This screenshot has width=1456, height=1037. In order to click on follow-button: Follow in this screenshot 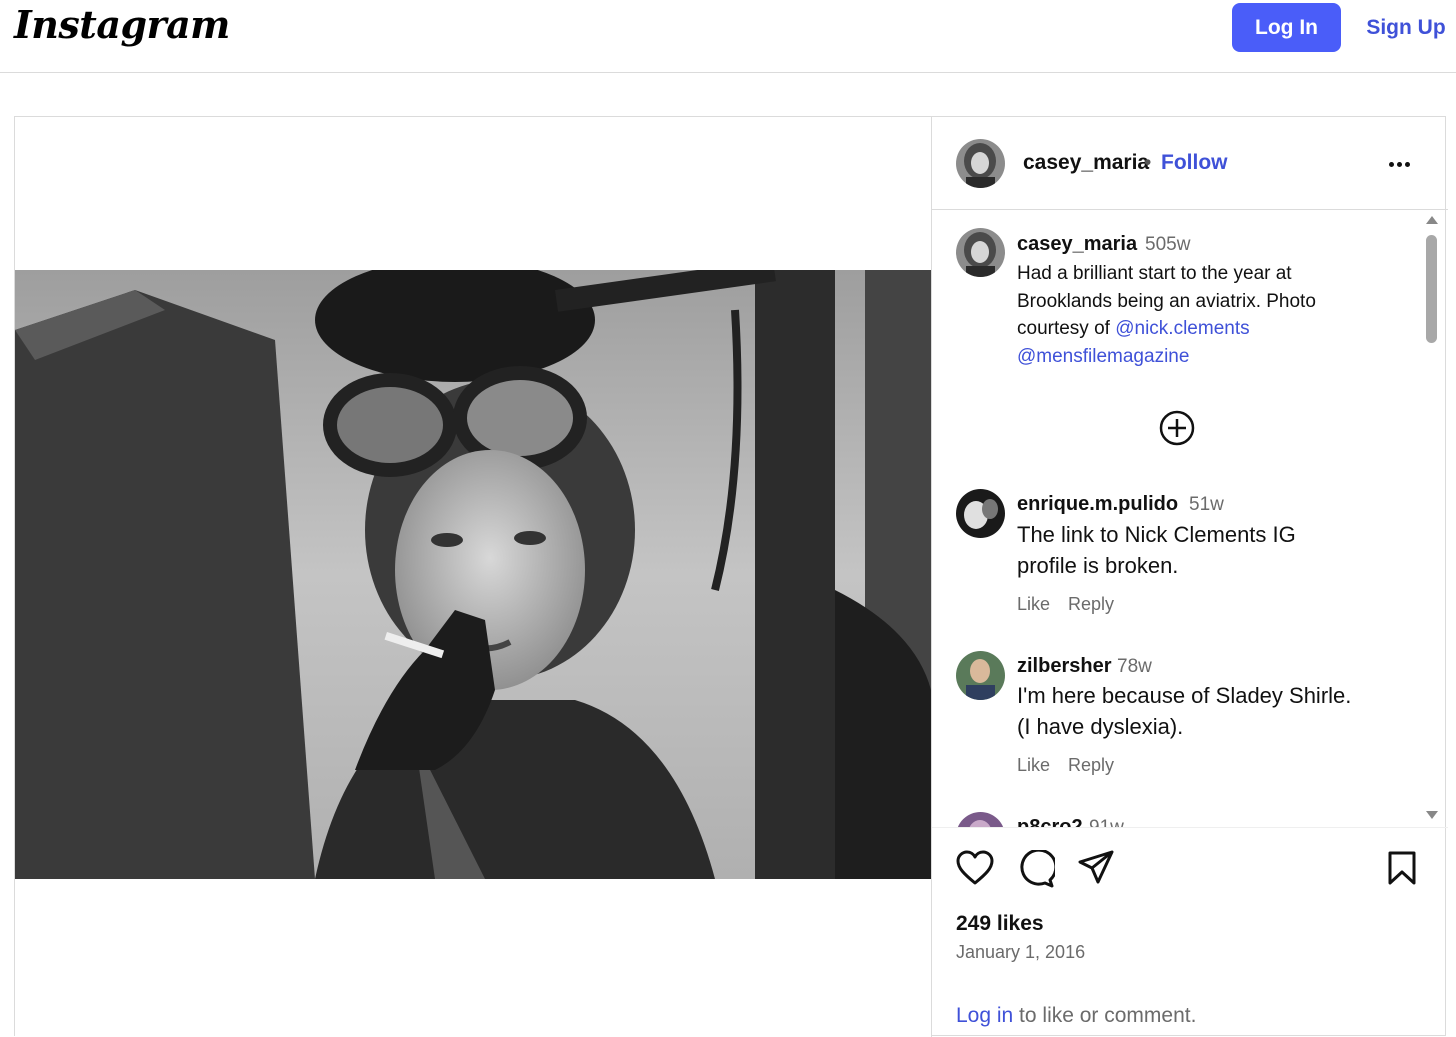, I will do `click(1194, 163)`.